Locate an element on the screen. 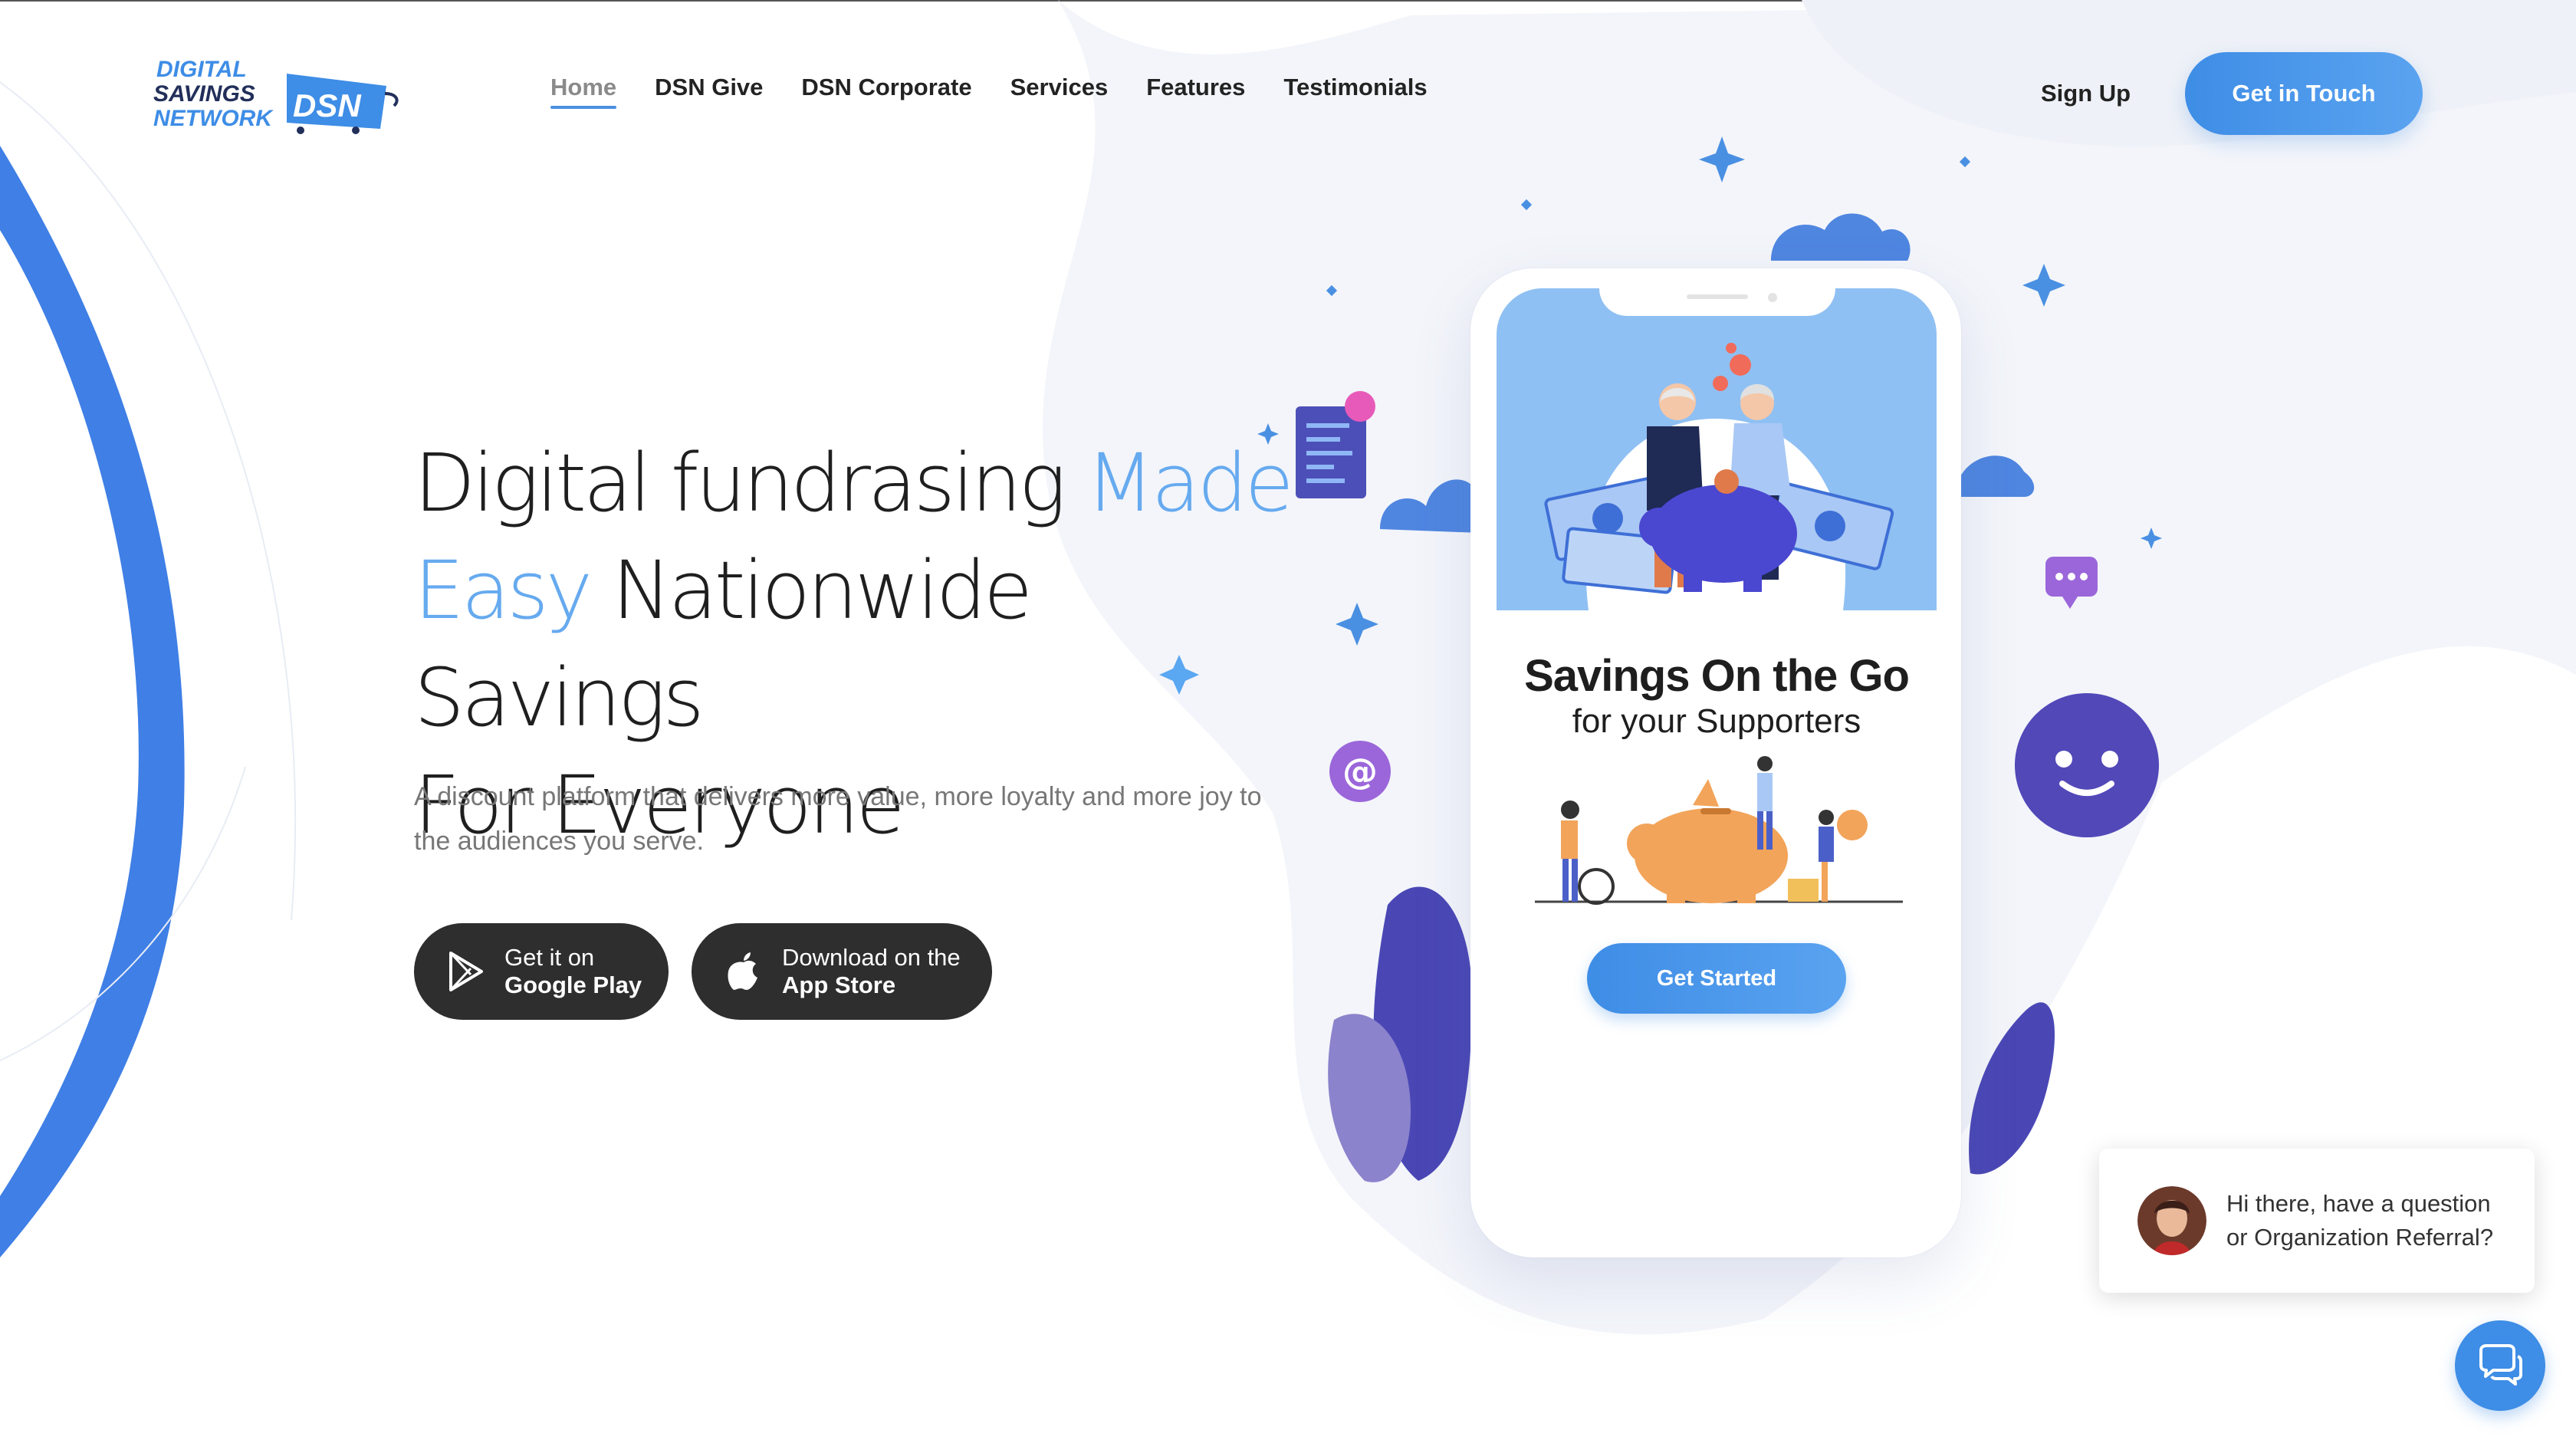 Image resolution: width=2576 pixels, height=1440 pixels. nav-dsn-corporate: DSN Corporate is located at coordinates (886, 91).